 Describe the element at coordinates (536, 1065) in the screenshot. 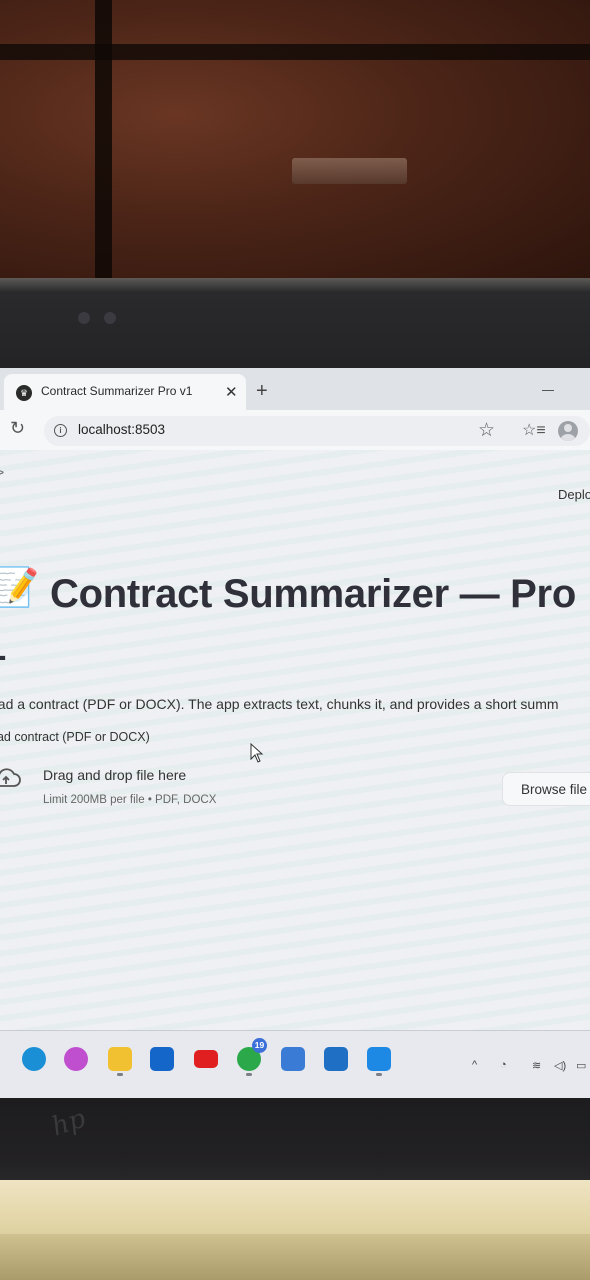

I see `wifi-icon: ≋` at that location.